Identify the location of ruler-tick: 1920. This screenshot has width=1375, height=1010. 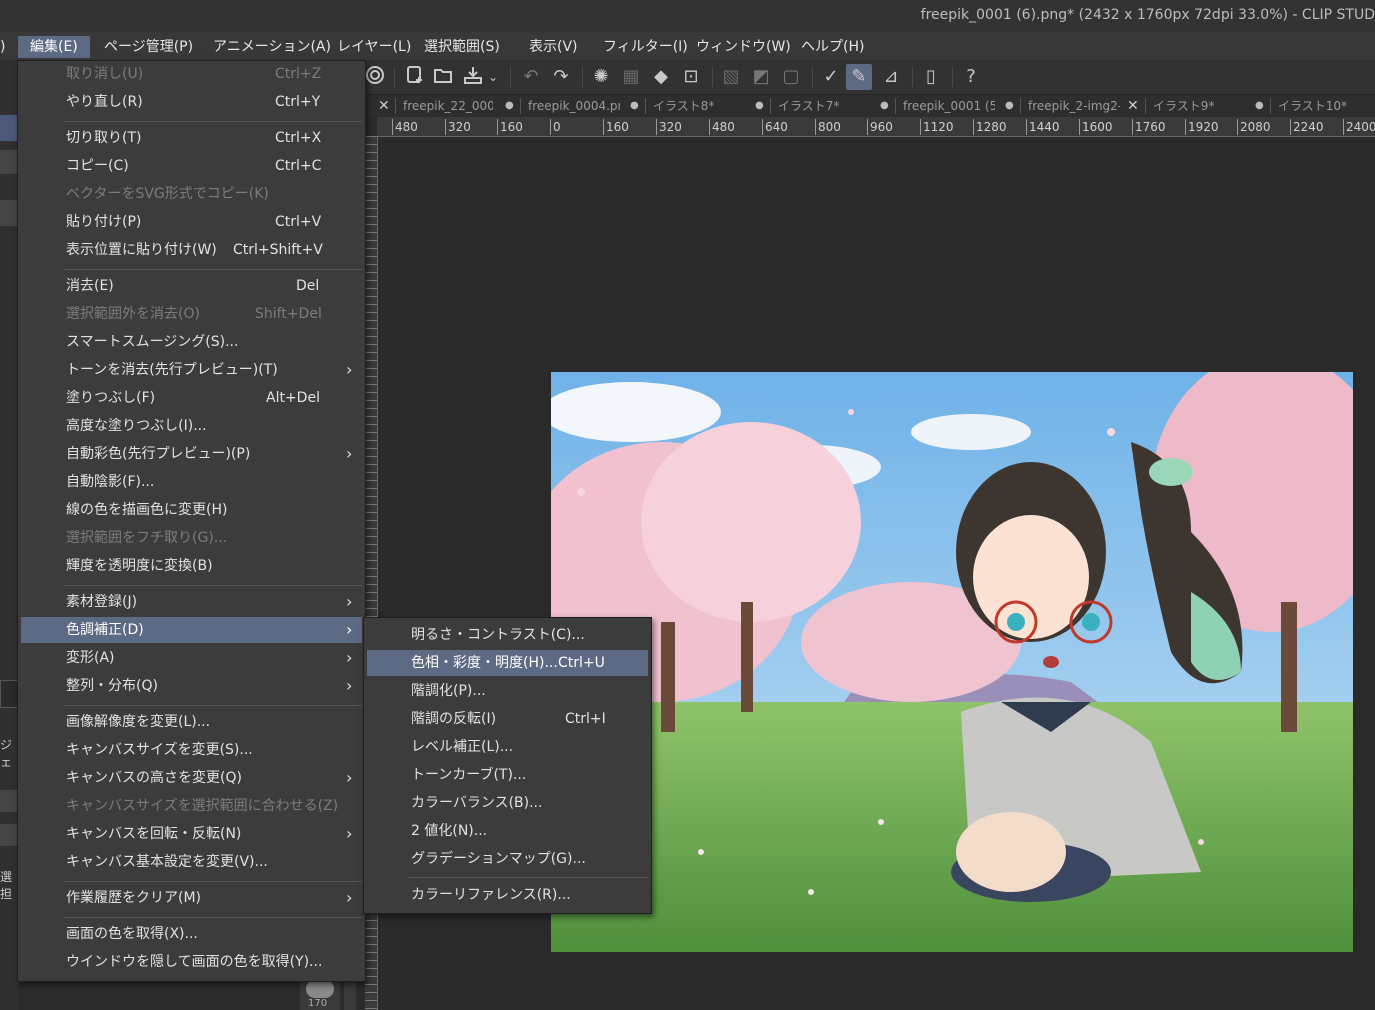
(1202, 127).